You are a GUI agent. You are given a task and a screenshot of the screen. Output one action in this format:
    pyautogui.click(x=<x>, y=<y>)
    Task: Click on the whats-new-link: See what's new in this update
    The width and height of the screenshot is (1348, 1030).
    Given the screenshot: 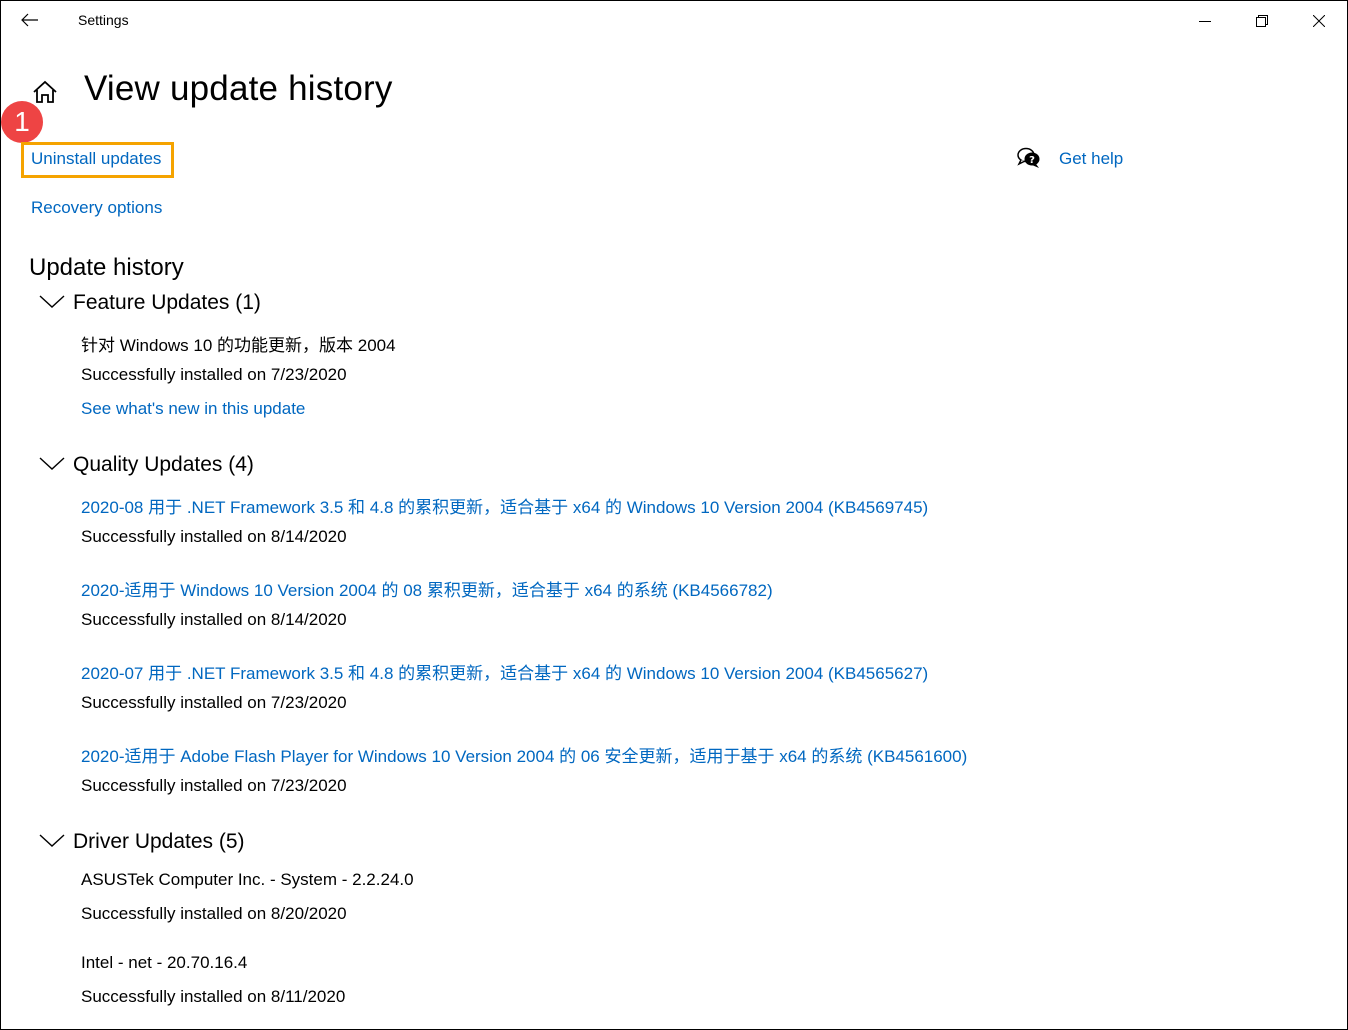 What is the action you would take?
    pyautogui.click(x=193, y=409)
    